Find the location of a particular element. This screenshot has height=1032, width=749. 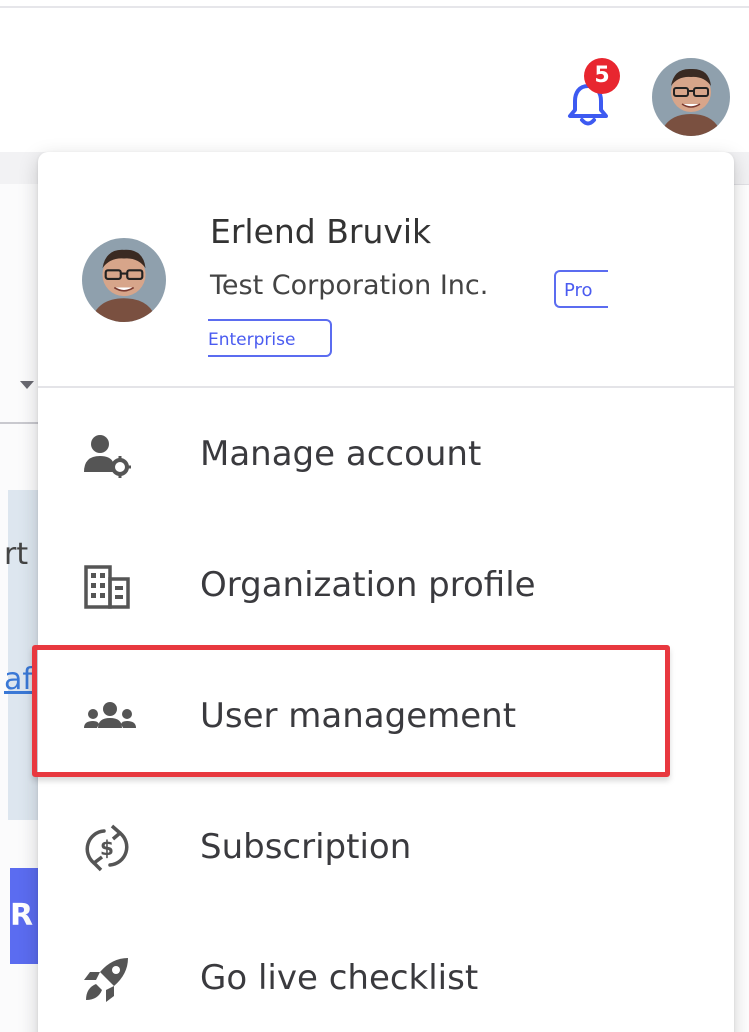

user-avatar-button is located at coordinates (691, 97).